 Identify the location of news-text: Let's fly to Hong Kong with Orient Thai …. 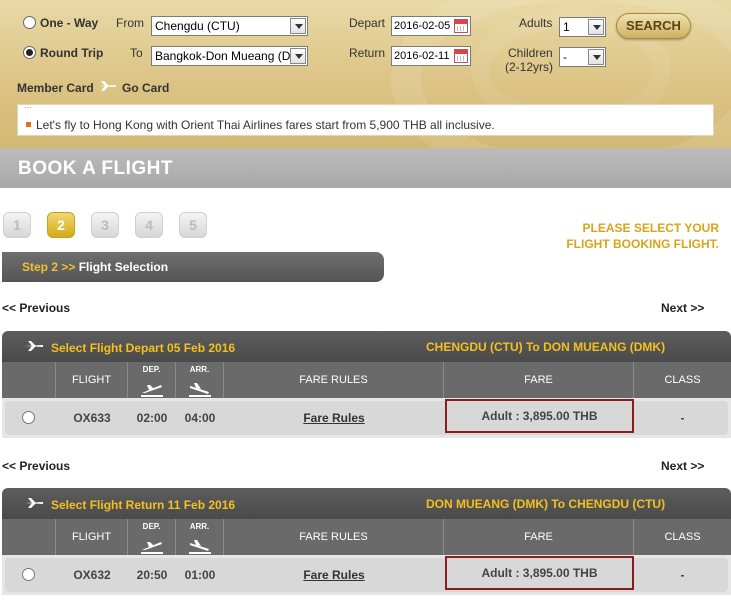
(265, 125).